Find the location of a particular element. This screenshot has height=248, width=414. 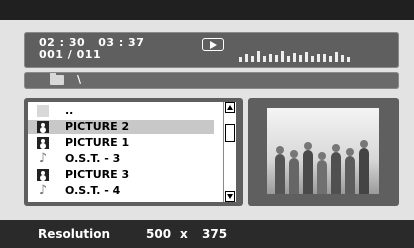

list-item-label: PICTURE 3 is located at coordinates (97, 174).